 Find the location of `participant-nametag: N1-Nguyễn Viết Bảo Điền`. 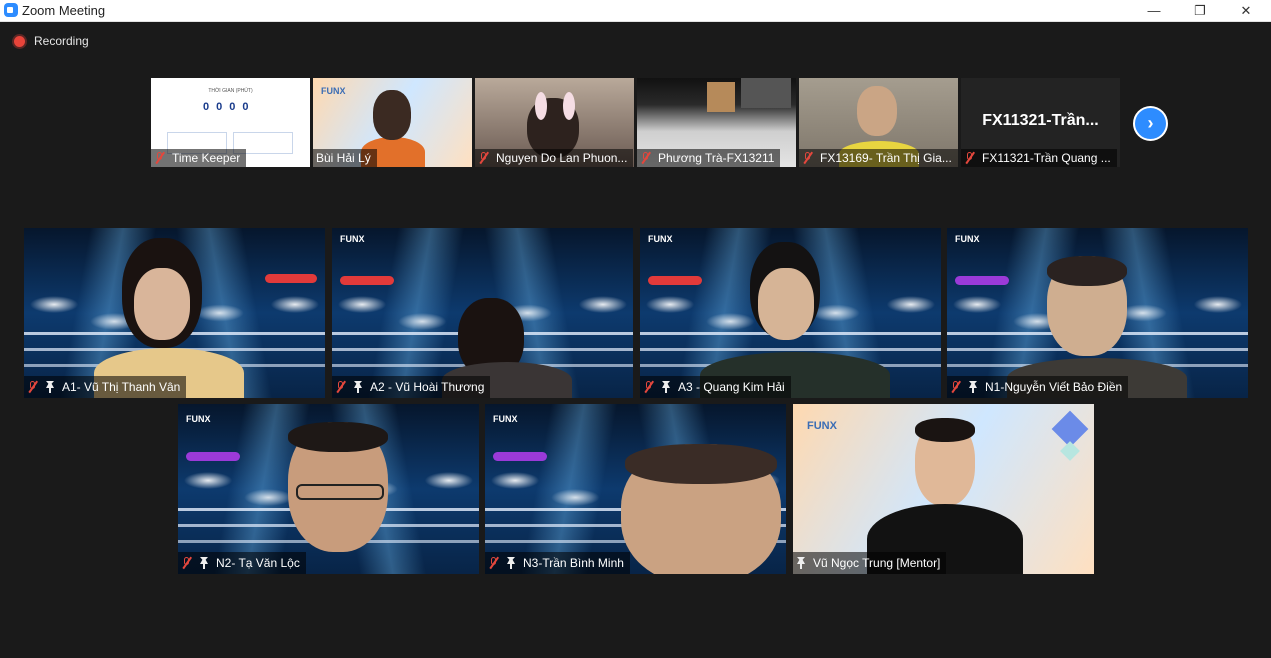

participant-nametag: N1-Nguyễn Viết Bảo Điền is located at coordinates (1038, 387).